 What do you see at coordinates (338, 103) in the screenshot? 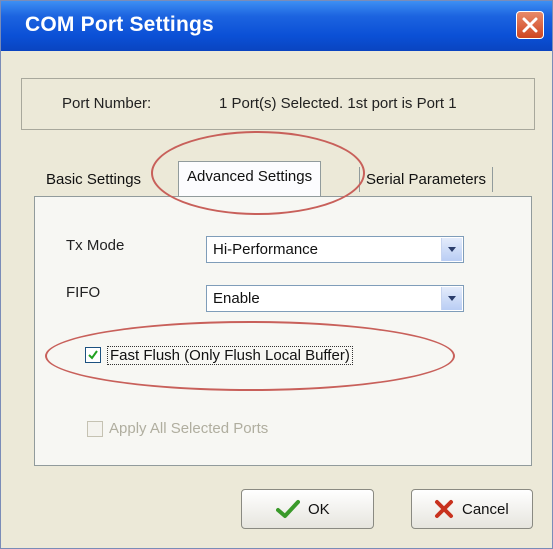
I see `port-number-value: 1 Port(s) Selected. 1st port is Port 1` at bounding box center [338, 103].